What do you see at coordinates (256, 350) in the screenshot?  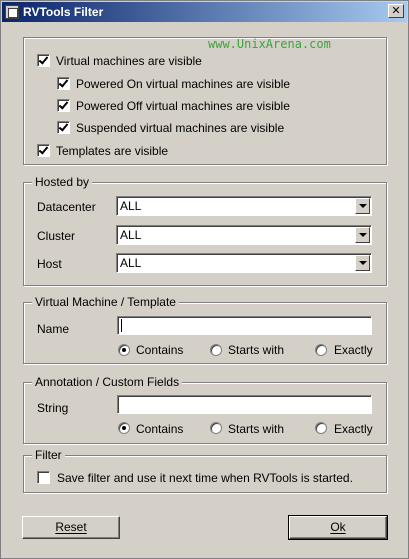 I see `vm-starts-with-label: Starts with` at bounding box center [256, 350].